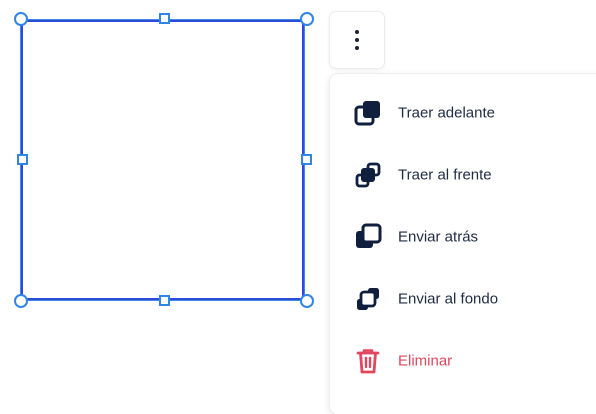 This screenshot has height=414, width=596. Describe the element at coordinates (307, 19) in the screenshot. I see `resize-handle-top-right` at that location.